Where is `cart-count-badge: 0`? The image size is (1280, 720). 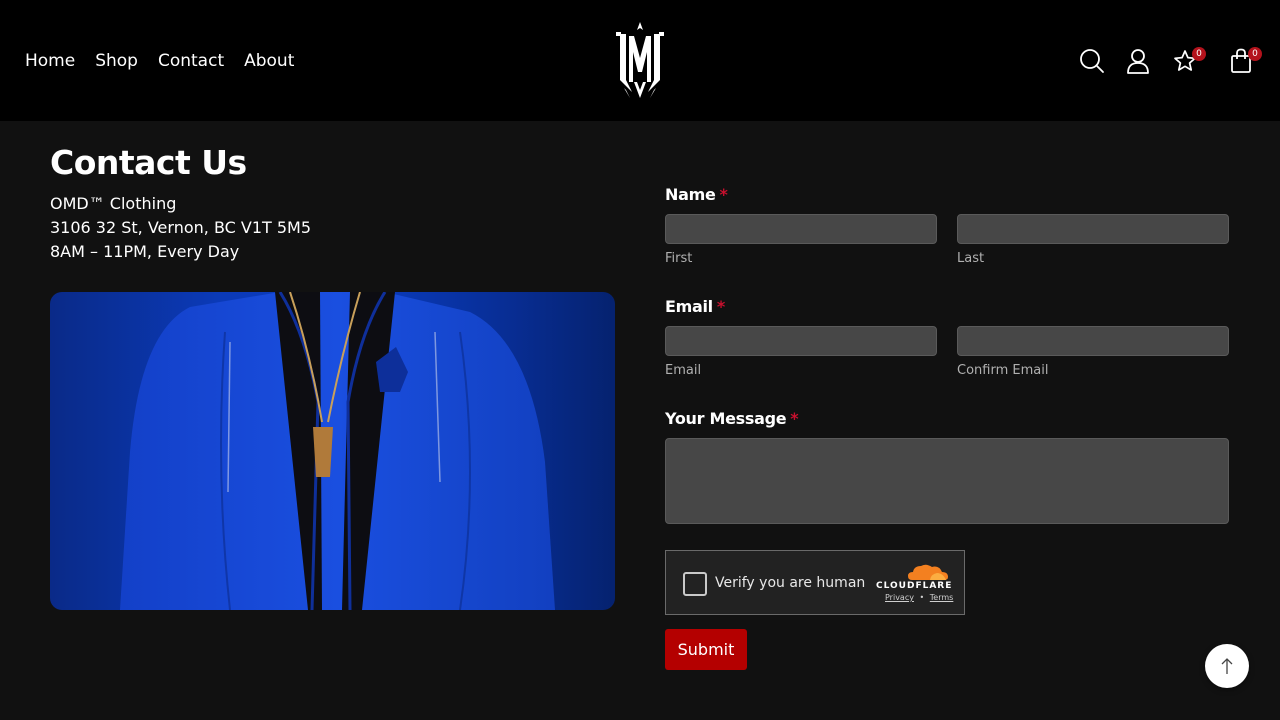 cart-count-badge: 0 is located at coordinates (1255, 54).